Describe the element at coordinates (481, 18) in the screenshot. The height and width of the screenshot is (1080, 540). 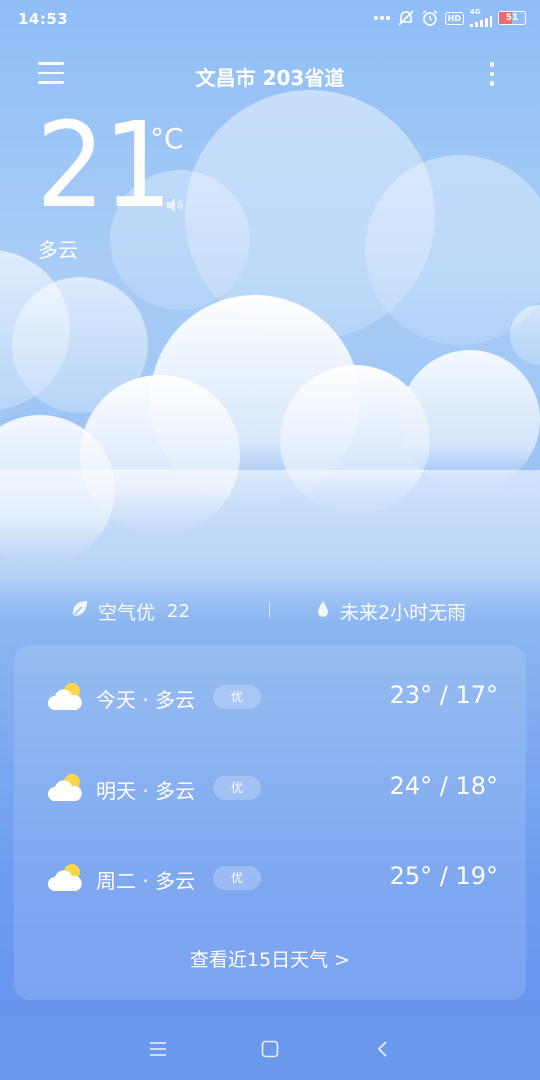
I see `signal-icon: 4G` at that location.